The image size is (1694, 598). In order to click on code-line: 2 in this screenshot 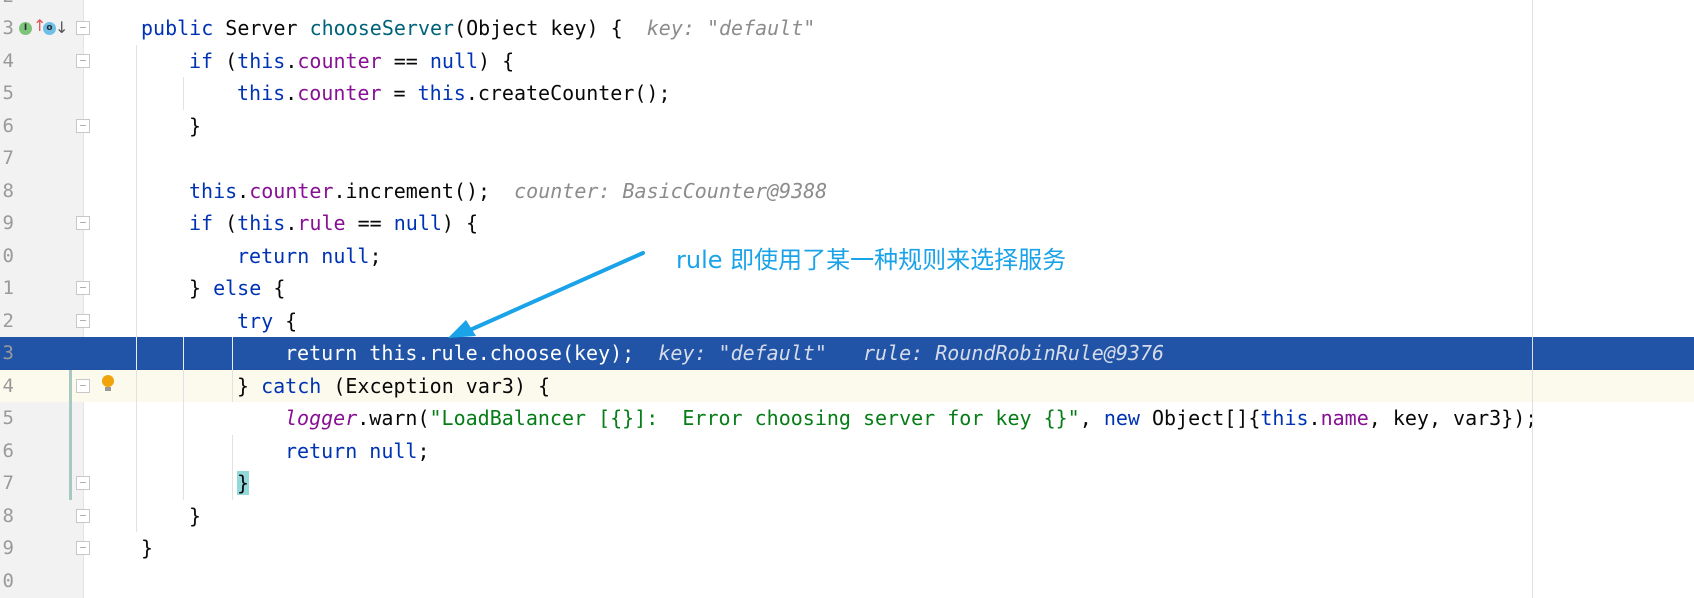, I will do `click(847, 6)`.